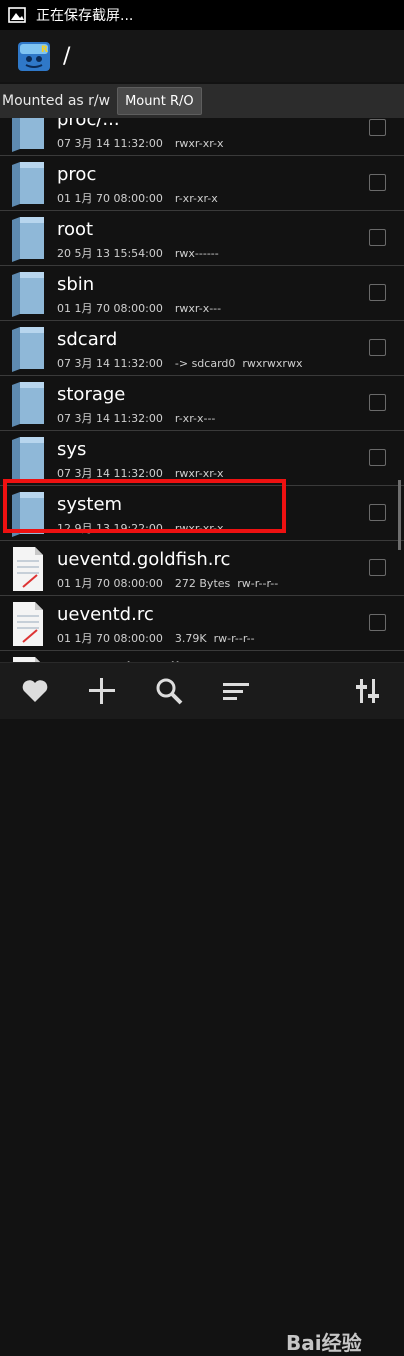 This screenshot has height=1356, width=404. Describe the element at coordinates (195, 418) in the screenshot. I see `file-perms: r-xr-x---` at that location.